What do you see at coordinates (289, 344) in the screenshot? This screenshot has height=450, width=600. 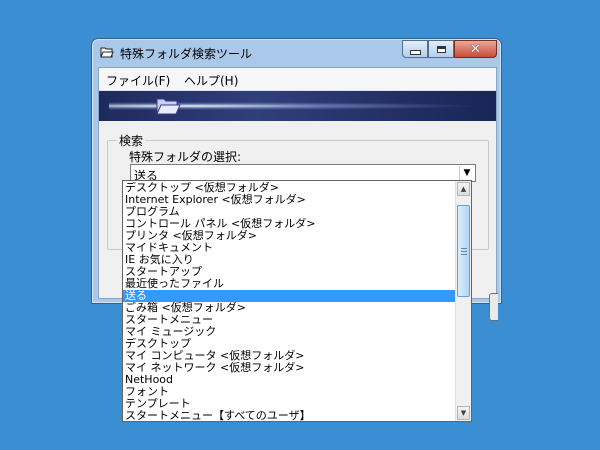 I see `dropdown-option: デスクトップ` at bounding box center [289, 344].